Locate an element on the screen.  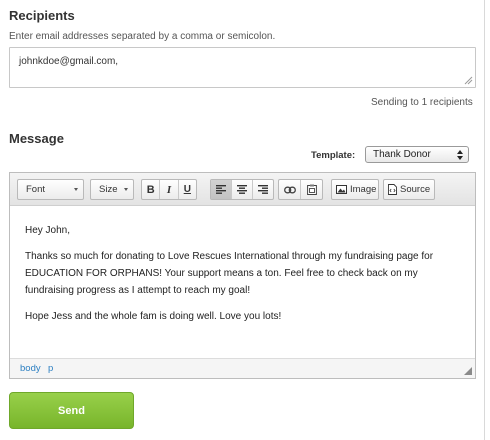
link-button is located at coordinates (290, 189).